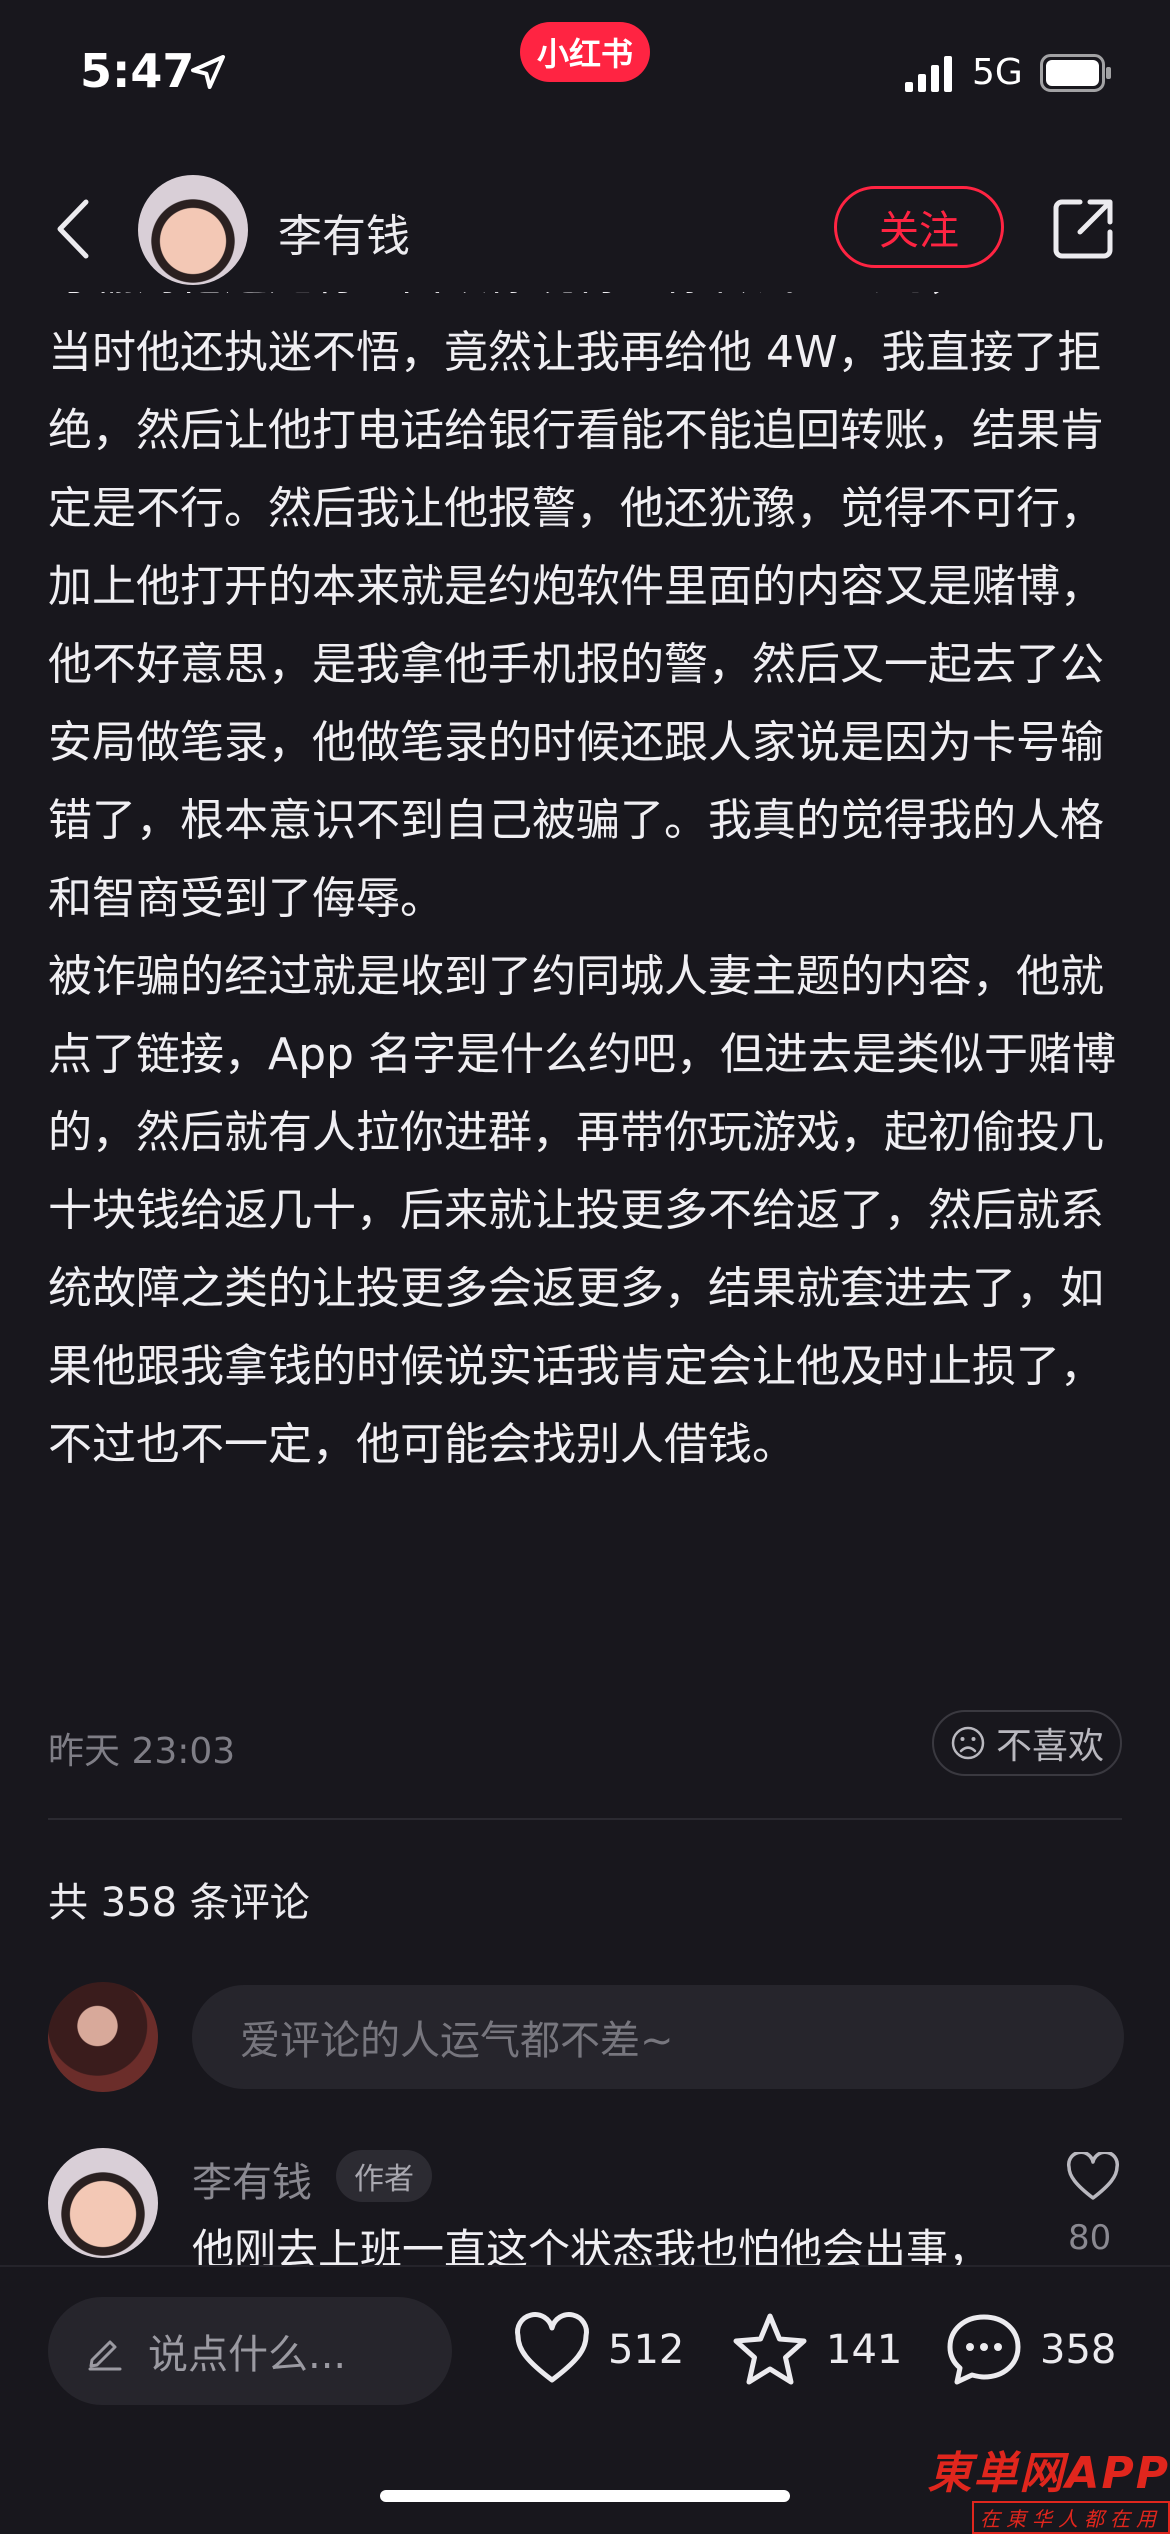 This screenshot has height=2534, width=1170. I want to click on author-avatar, so click(193, 230).